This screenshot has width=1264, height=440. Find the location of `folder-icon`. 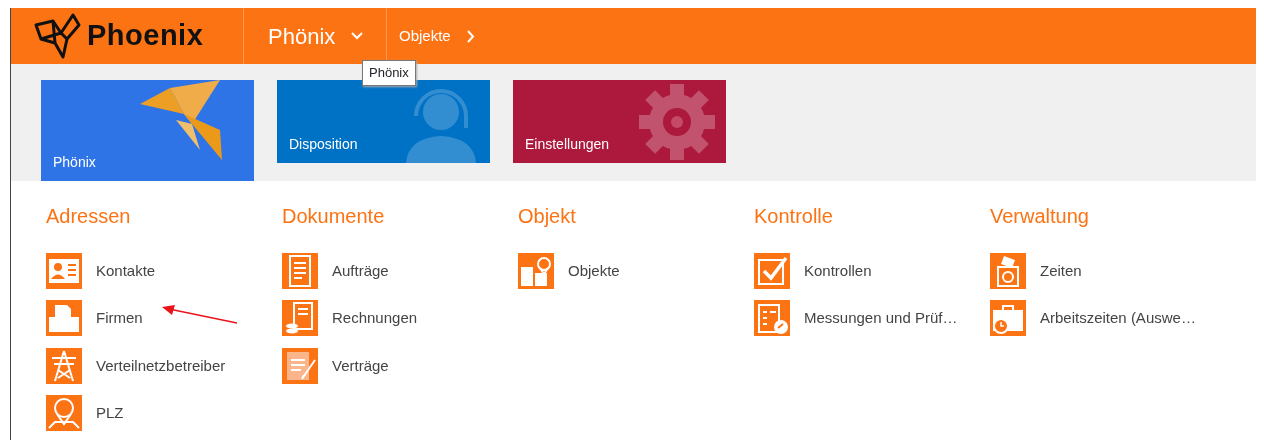

folder-icon is located at coordinates (64, 318).